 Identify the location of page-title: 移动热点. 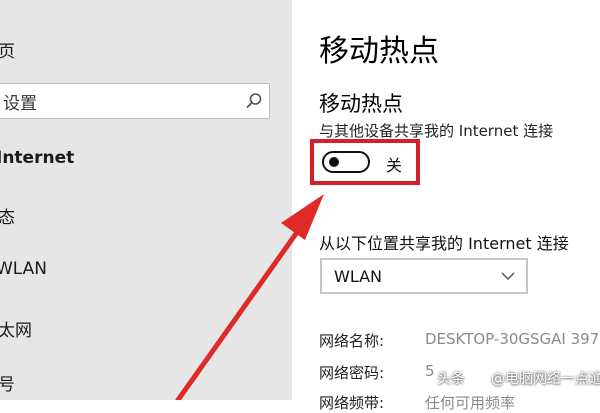
(379, 51).